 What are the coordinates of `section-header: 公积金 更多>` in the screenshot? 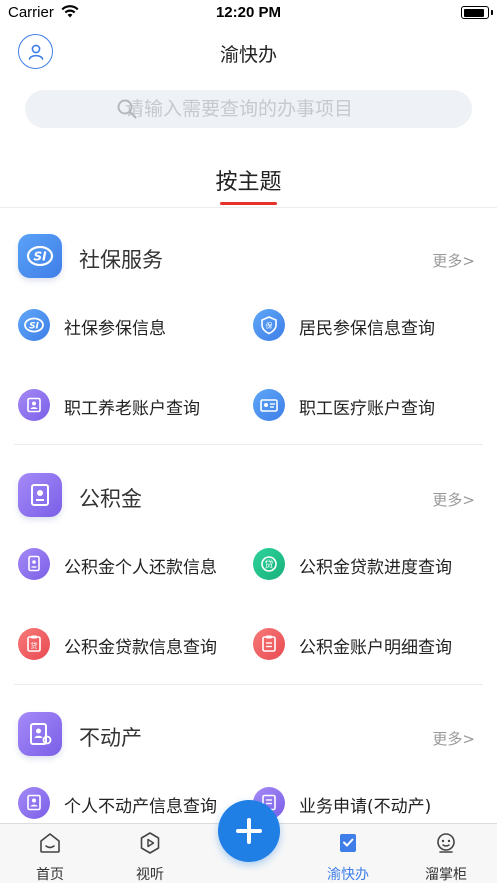 It's located at (248, 499).